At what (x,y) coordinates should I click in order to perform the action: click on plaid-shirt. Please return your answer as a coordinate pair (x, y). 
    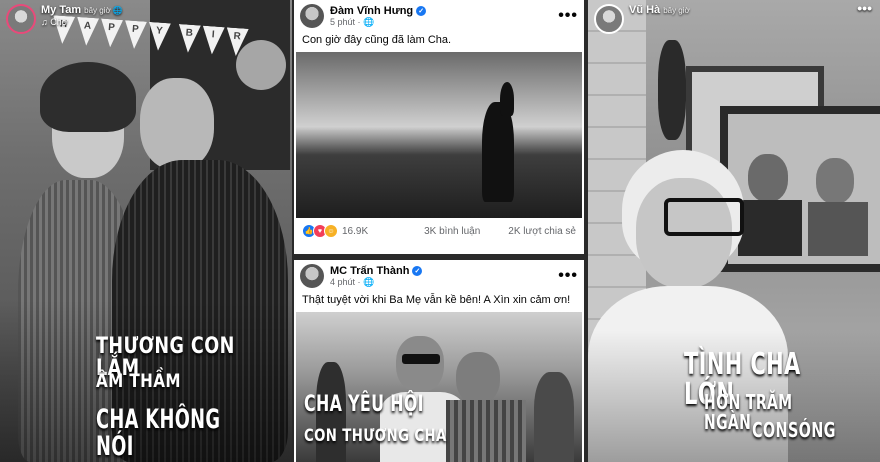
    Looking at the image, I should click on (486, 431).